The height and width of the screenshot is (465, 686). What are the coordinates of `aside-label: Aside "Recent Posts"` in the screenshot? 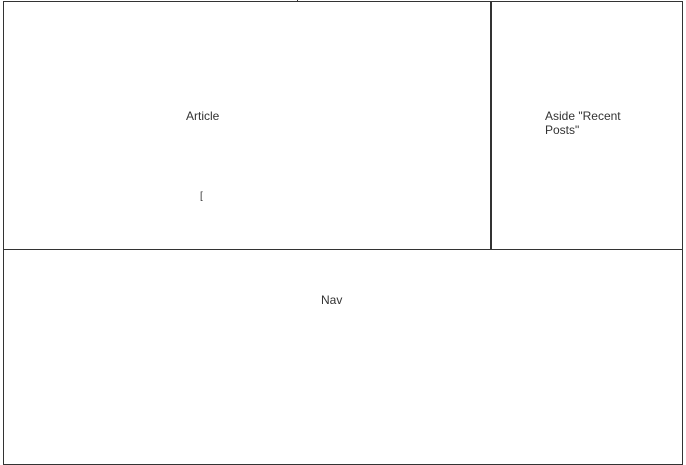 It's located at (583, 123).